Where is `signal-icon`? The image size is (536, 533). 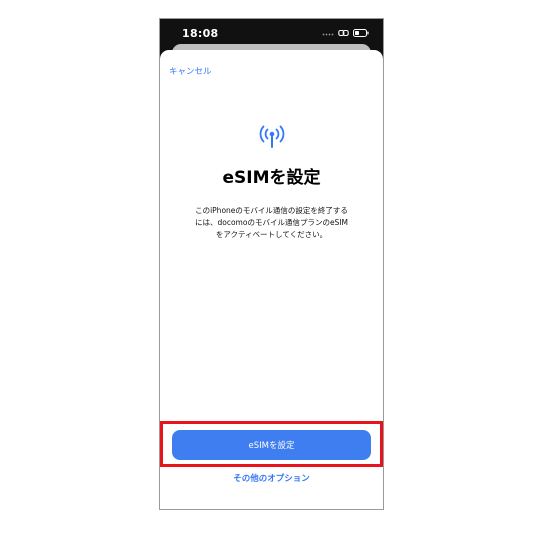
signal-icon is located at coordinates (328, 34).